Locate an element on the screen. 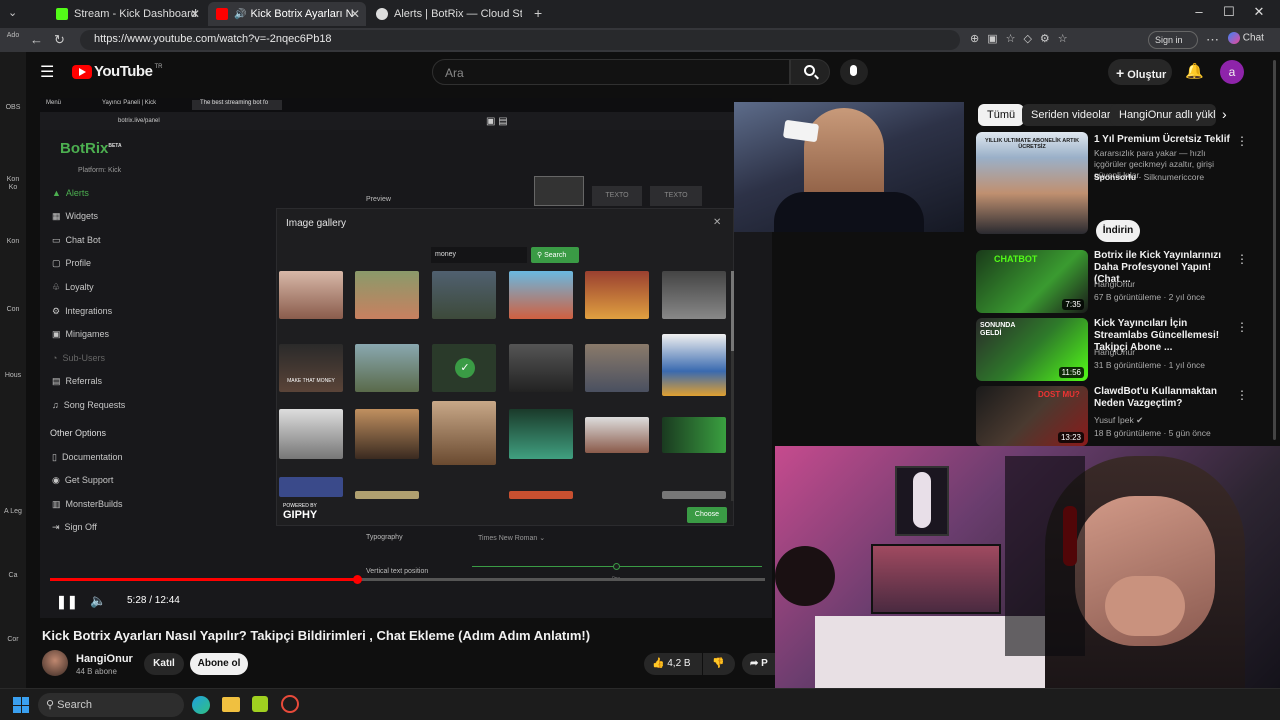 The width and height of the screenshot is (1280, 720). tab-kick-dashboard: Stream - Kick Dashboard ✕ is located at coordinates (127, 14).